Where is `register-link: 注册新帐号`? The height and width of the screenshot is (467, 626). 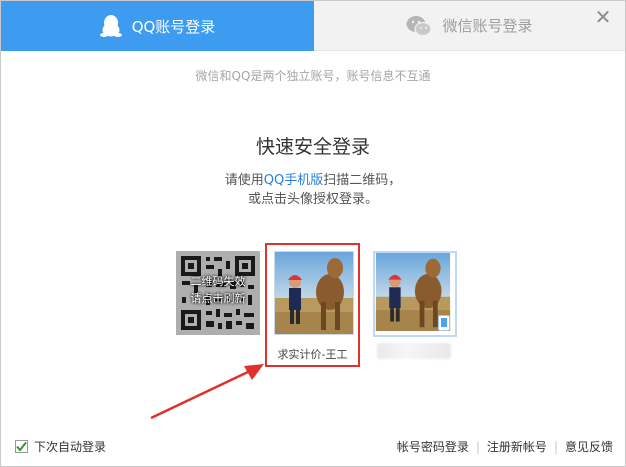 register-link: 注册新帐号 is located at coordinates (517, 446).